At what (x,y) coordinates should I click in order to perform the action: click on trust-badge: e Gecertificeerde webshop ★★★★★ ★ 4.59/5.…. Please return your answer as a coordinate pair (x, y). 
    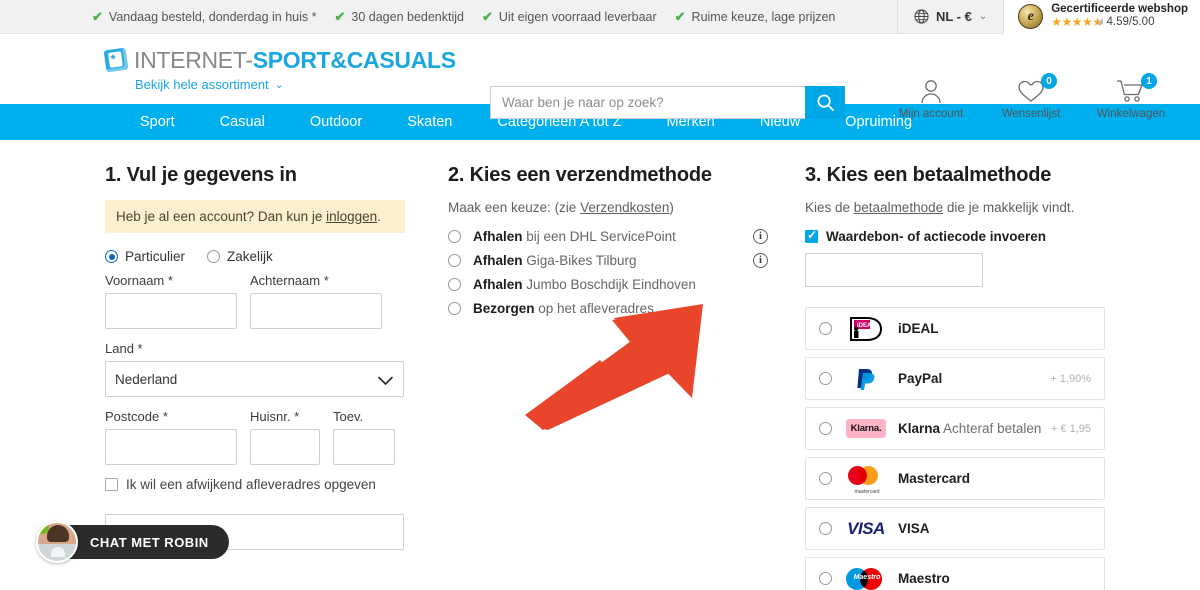
    Looking at the image, I should click on (1101, 17).